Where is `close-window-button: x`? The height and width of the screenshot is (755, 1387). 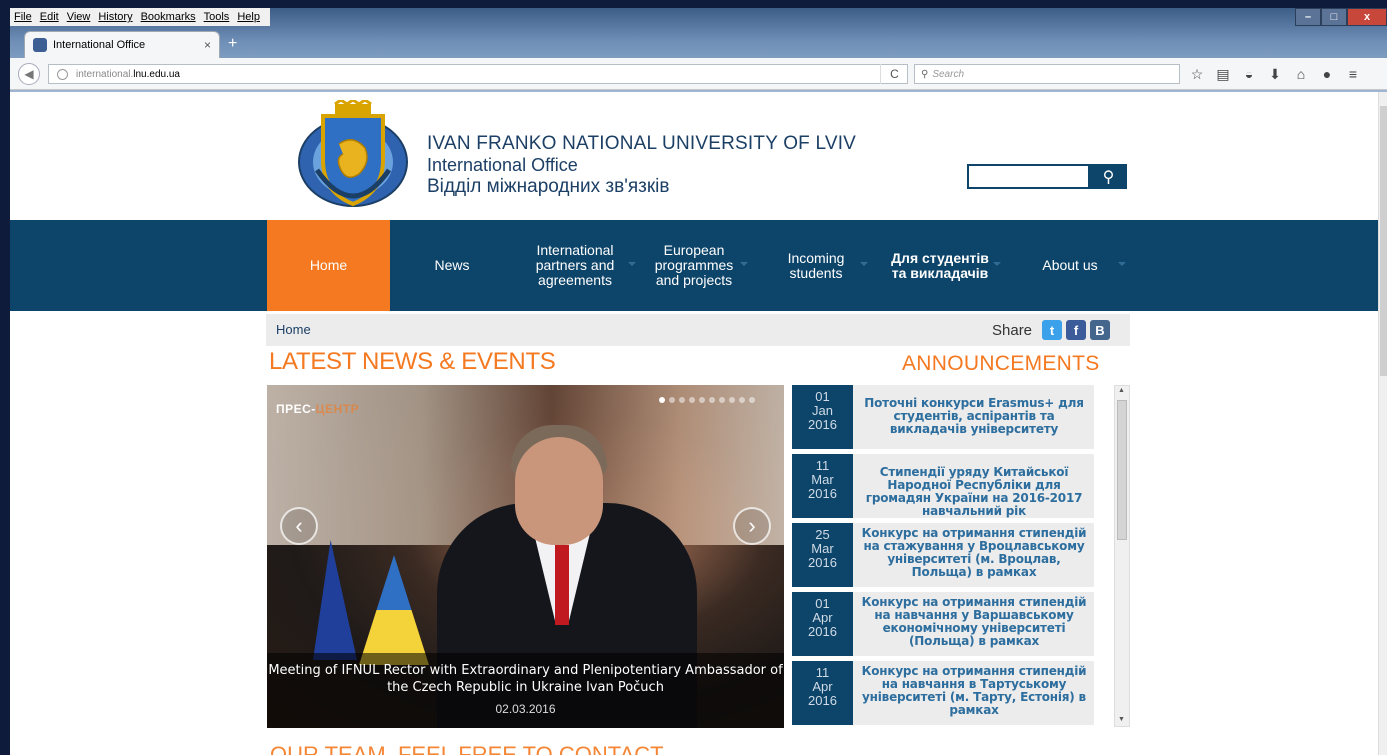
close-window-button: x is located at coordinates (1367, 17).